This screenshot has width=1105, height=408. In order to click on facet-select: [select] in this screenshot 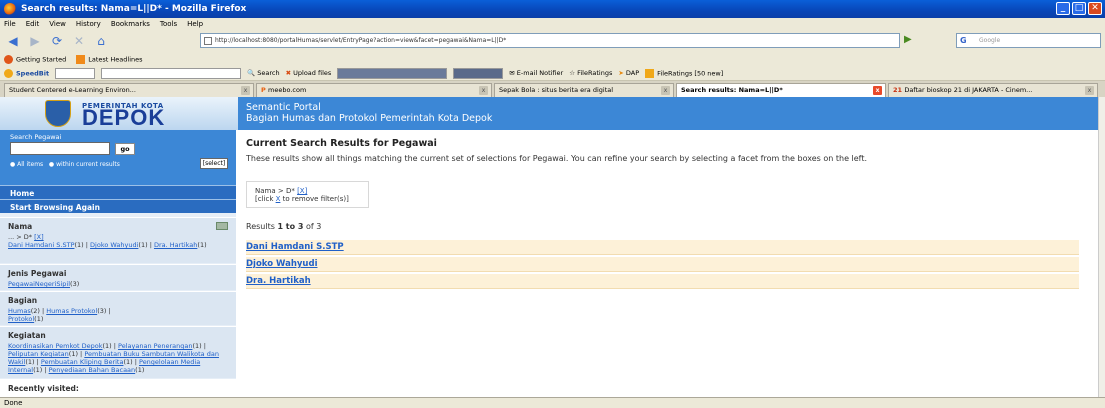, I will do `click(214, 163)`.